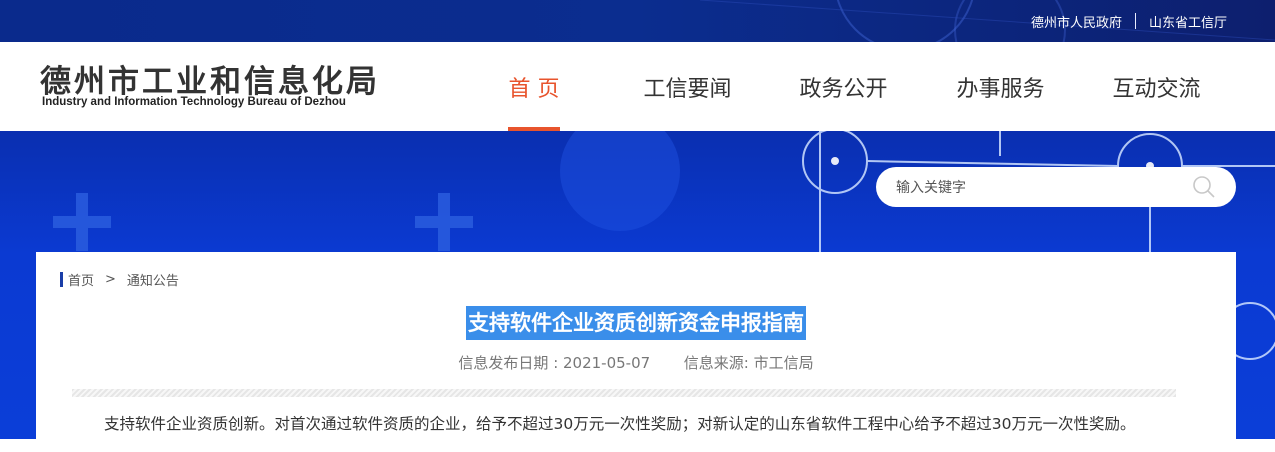 The image size is (1275, 452). Describe the element at coordinates (153, 279) in the screenshot. I see `breadcrumb-current-link: 通知公告` at that location.